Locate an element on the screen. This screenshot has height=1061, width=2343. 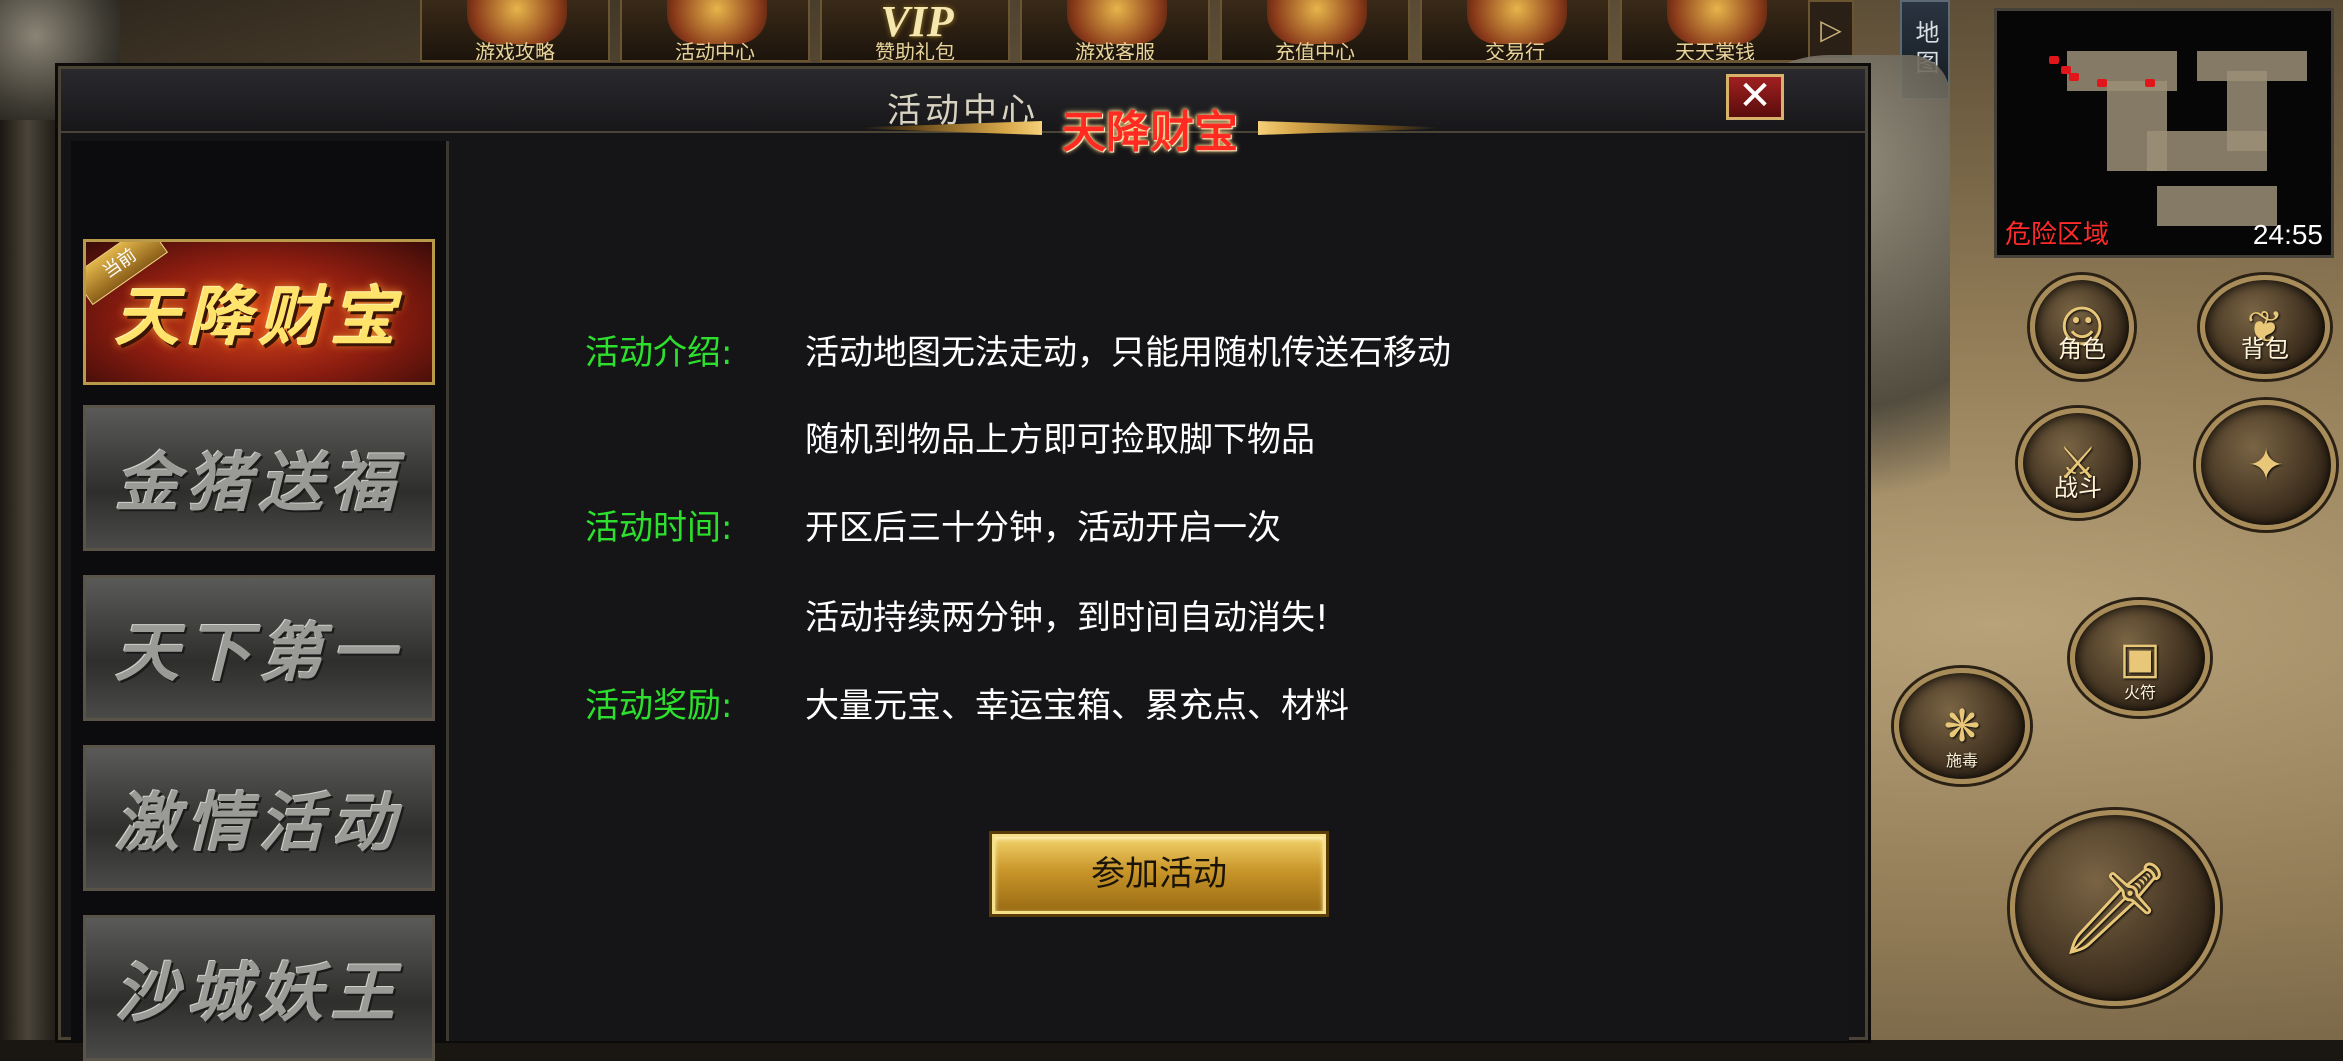
bag-button: ❦ 背包 is located at coordinates (2265, 327).